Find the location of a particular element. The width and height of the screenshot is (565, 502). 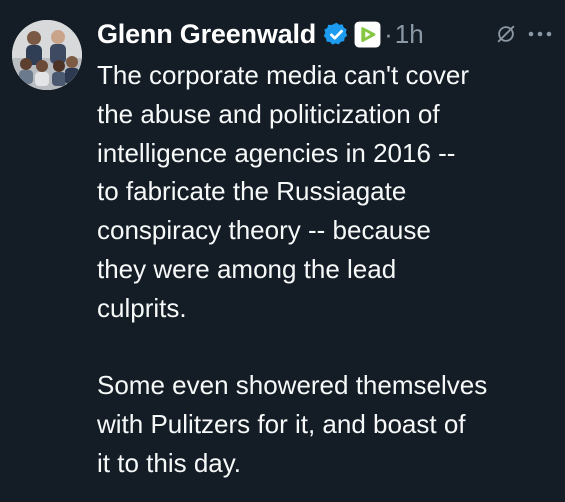

text-line: the abuse and politicization of is located at coordinates (268, 113).